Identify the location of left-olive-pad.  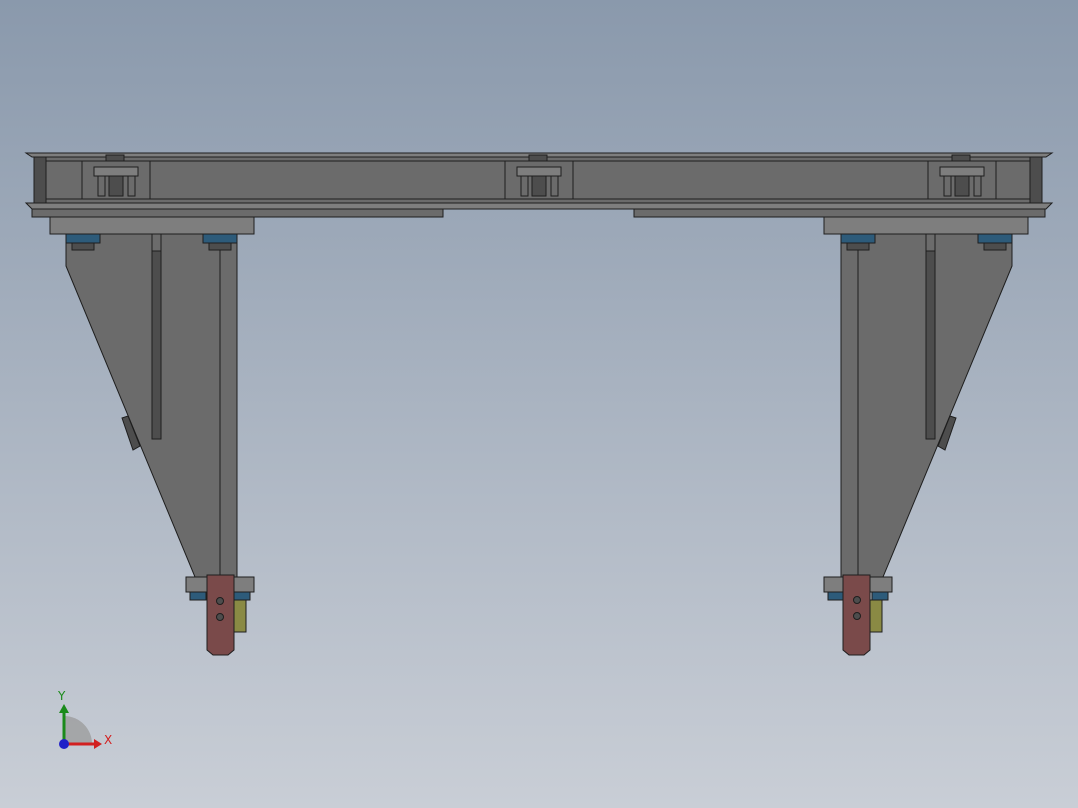
(240, 616).